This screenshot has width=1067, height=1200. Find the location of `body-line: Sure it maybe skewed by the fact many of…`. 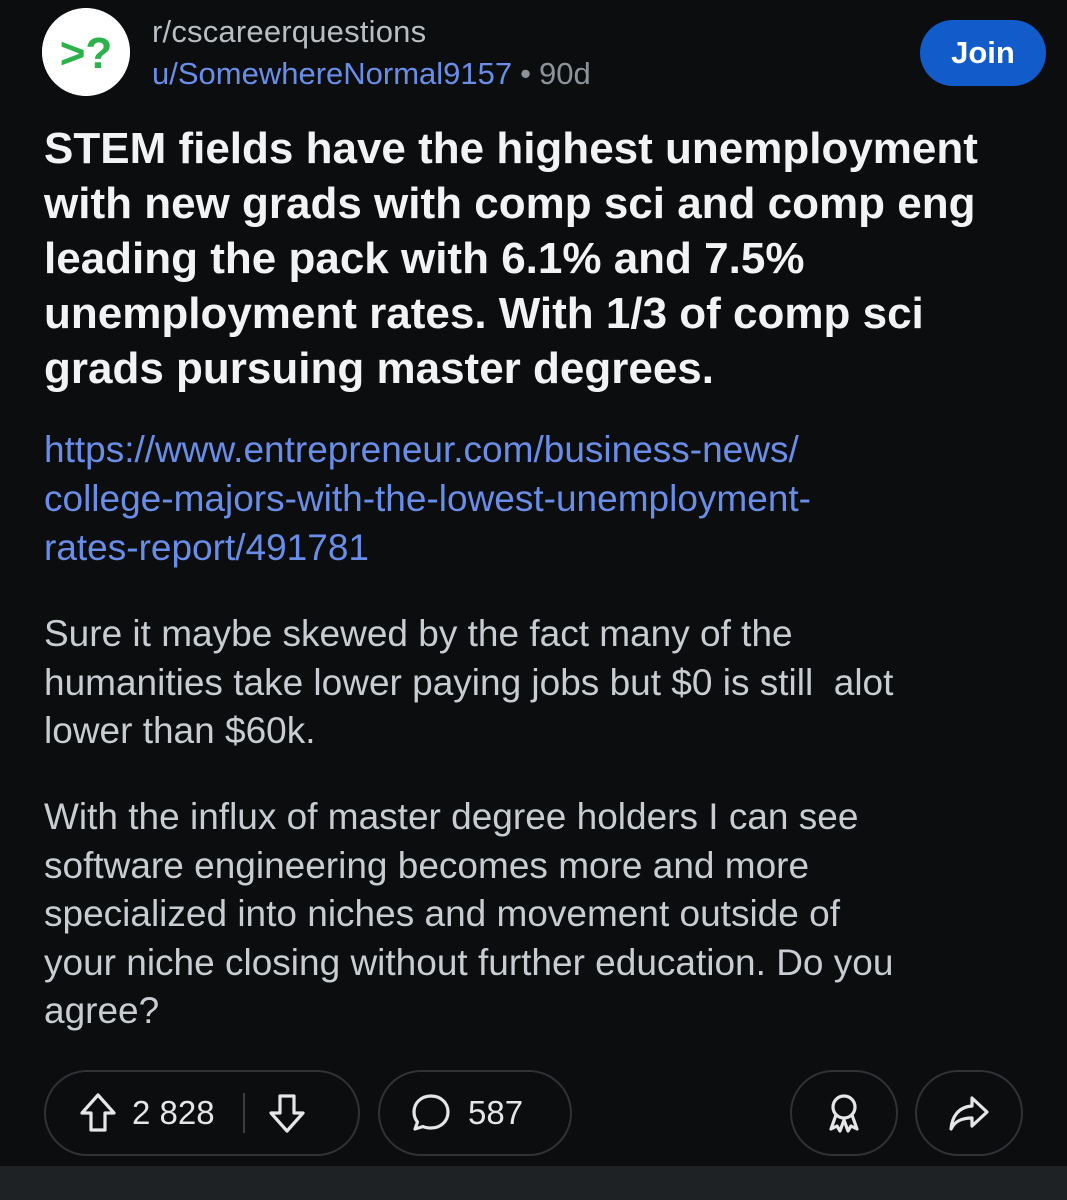

body-line: Sure it maybe skewed by the fact many of… is located at coordinates (418, 633).